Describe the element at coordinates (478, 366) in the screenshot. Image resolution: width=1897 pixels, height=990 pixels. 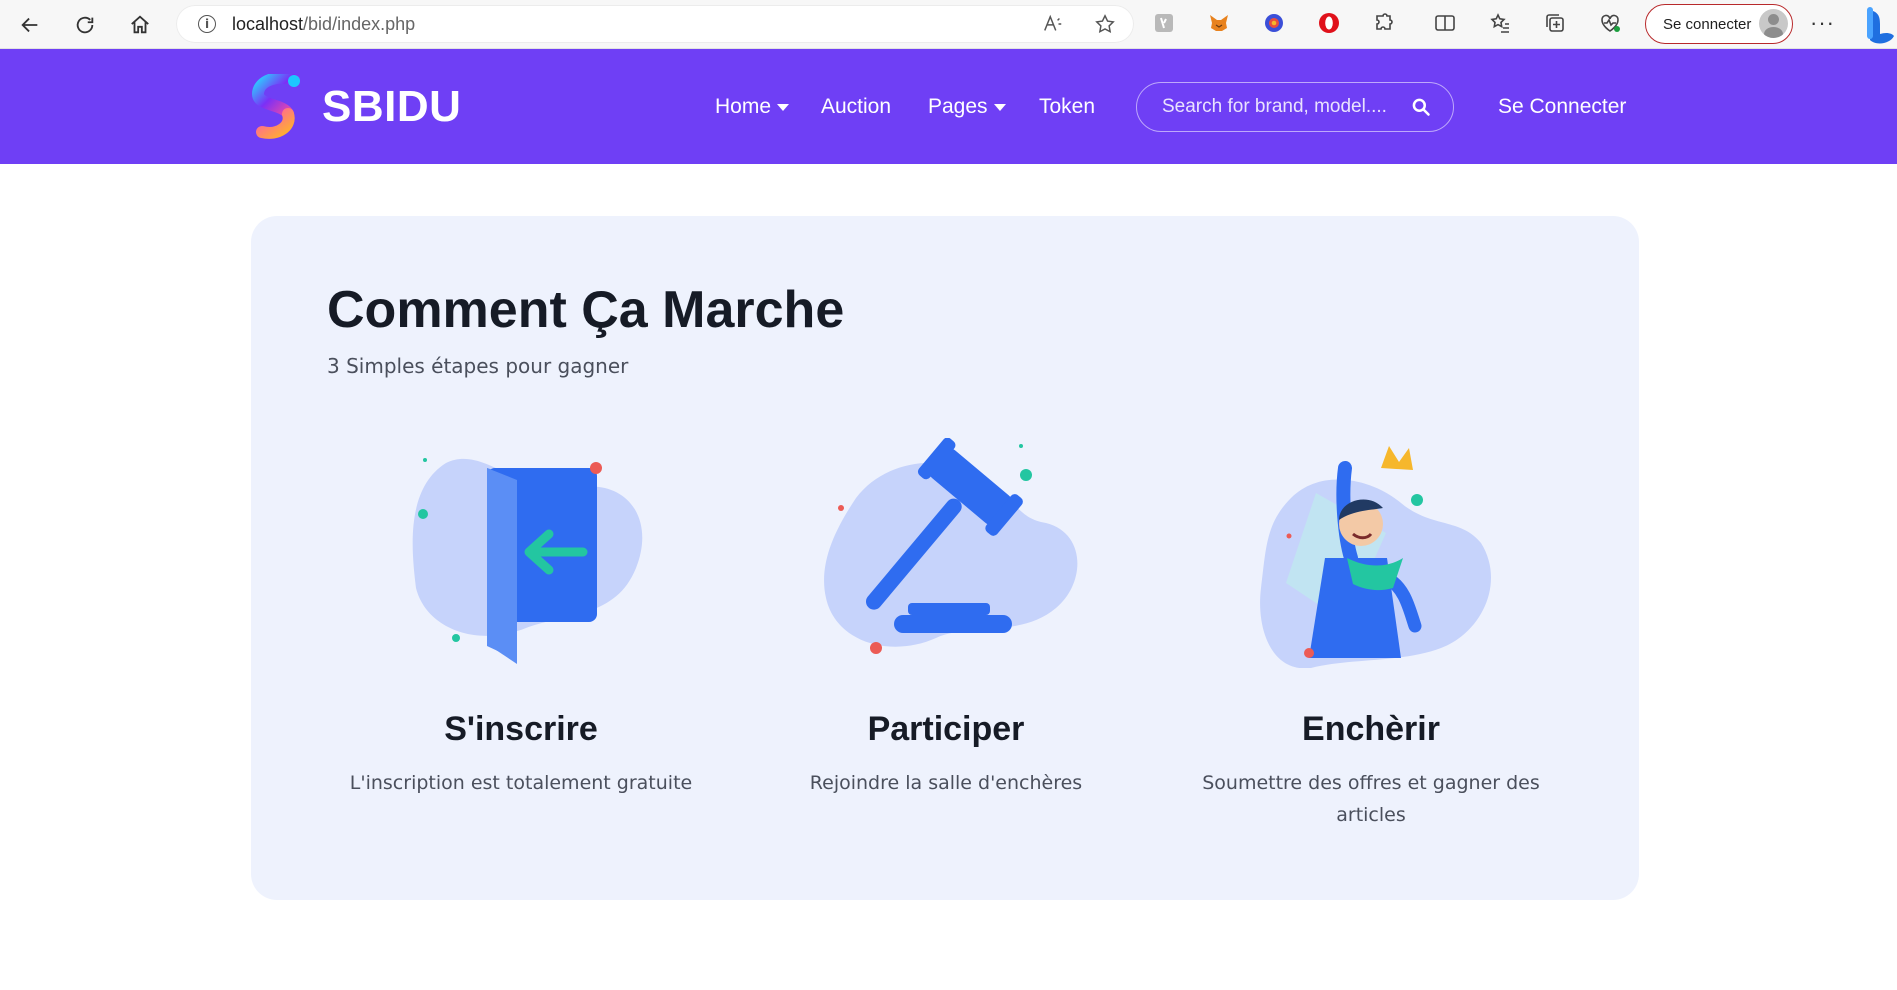
I see `page-subtitle: 3 Simples étapes pour gagner` at that location.